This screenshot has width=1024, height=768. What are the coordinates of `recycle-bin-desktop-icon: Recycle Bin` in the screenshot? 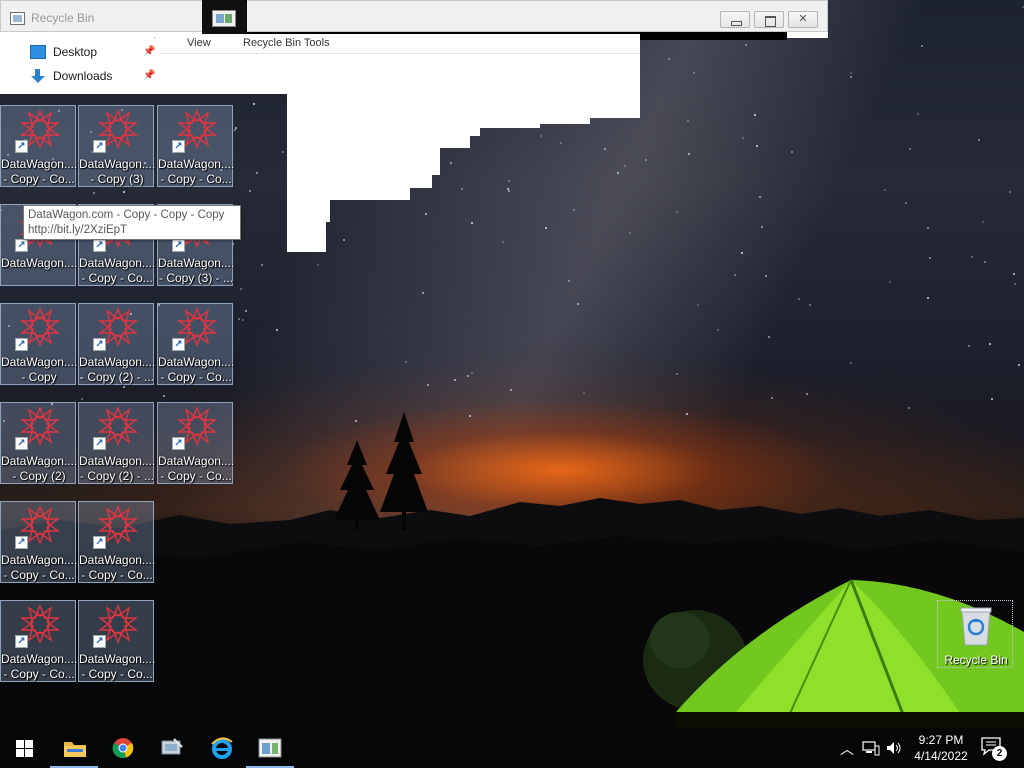 It's located at (975, 634).